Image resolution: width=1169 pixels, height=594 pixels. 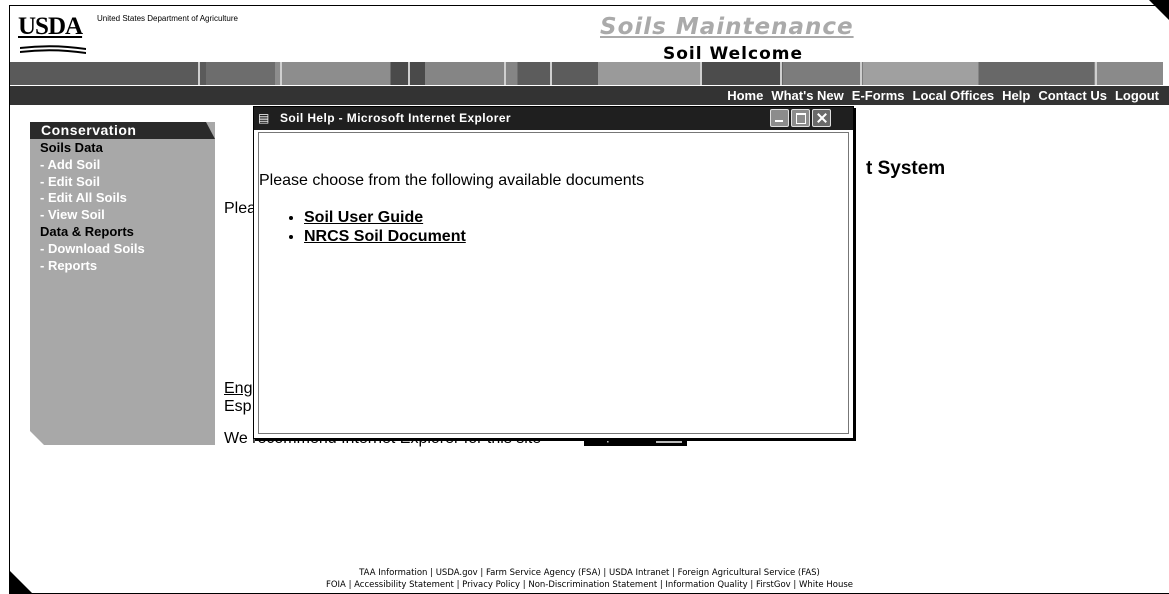 What do you see at coordinates (727, 27) in the screenshot?
I see `site-title: Soils Maintenance` at bounding box center [727, 27].